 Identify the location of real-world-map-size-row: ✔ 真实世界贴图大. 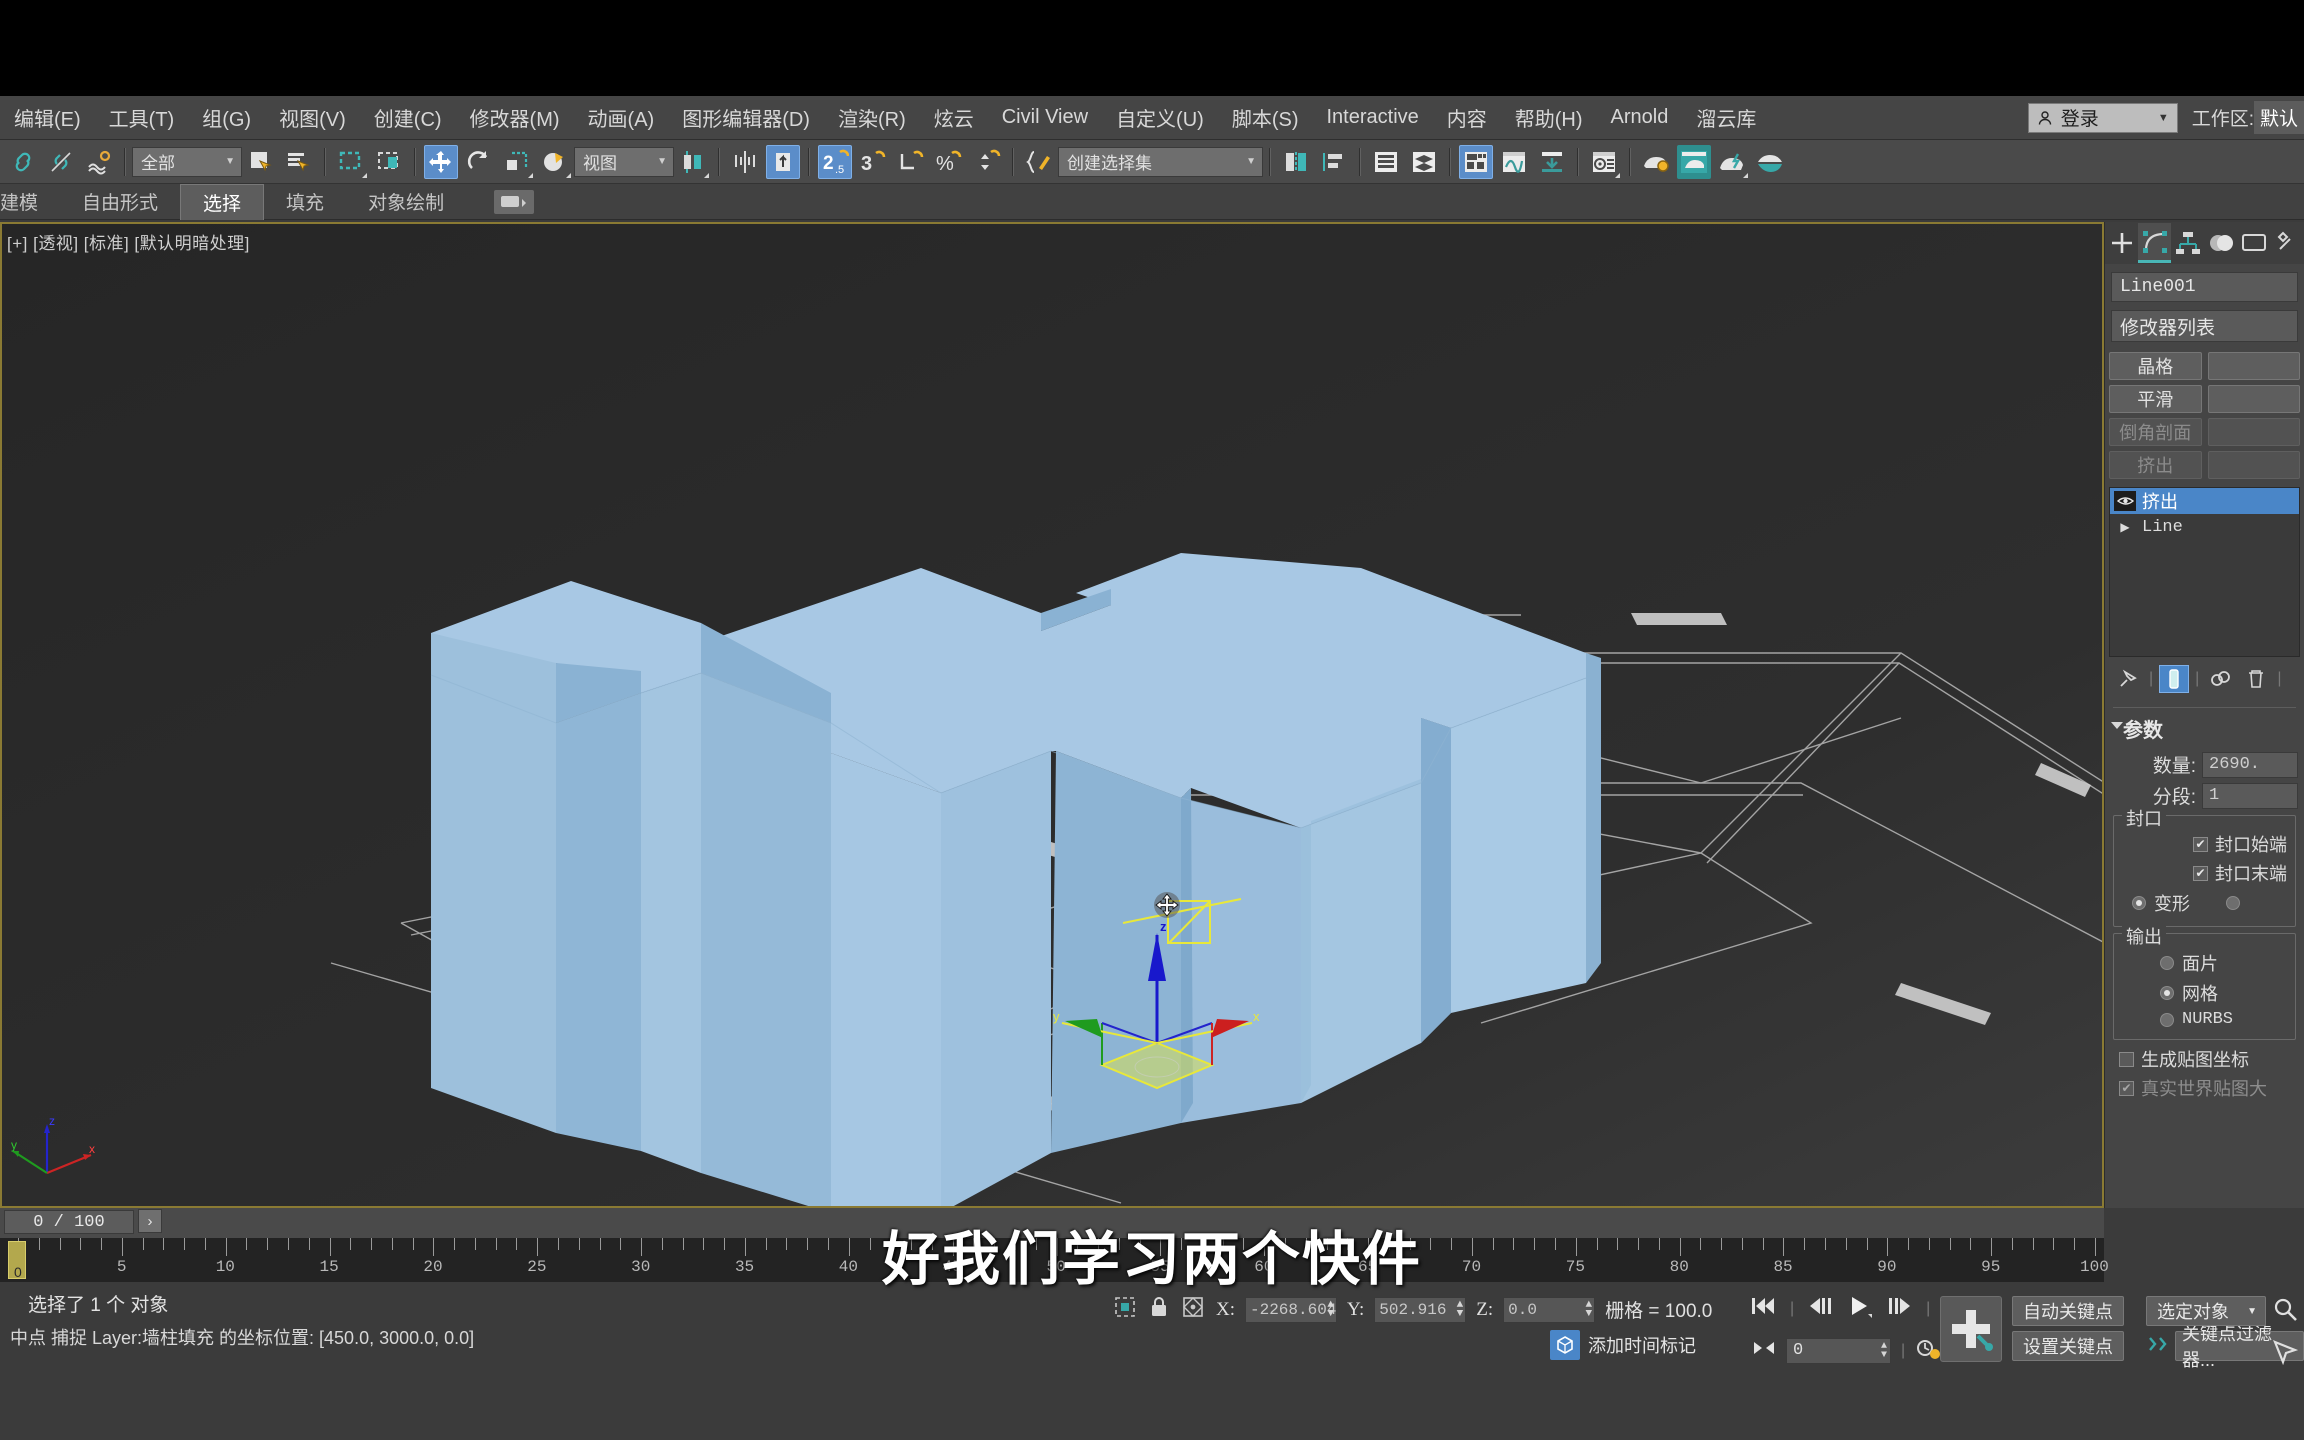
(2211, 1088).